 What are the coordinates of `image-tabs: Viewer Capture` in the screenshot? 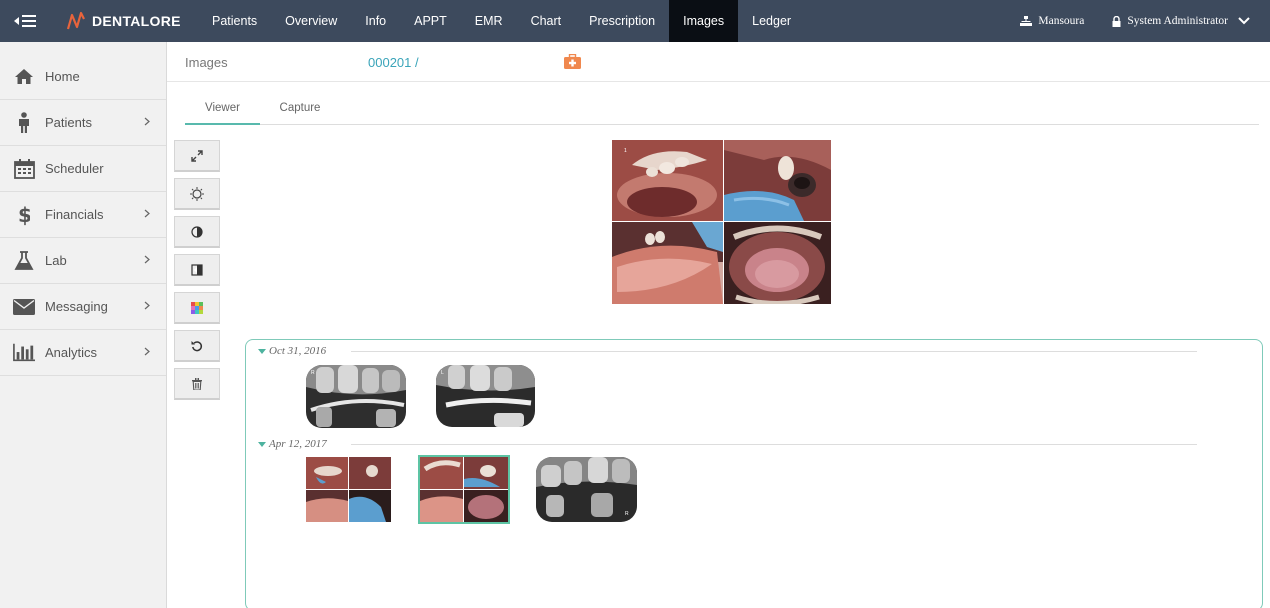 It's located at (722, 110).